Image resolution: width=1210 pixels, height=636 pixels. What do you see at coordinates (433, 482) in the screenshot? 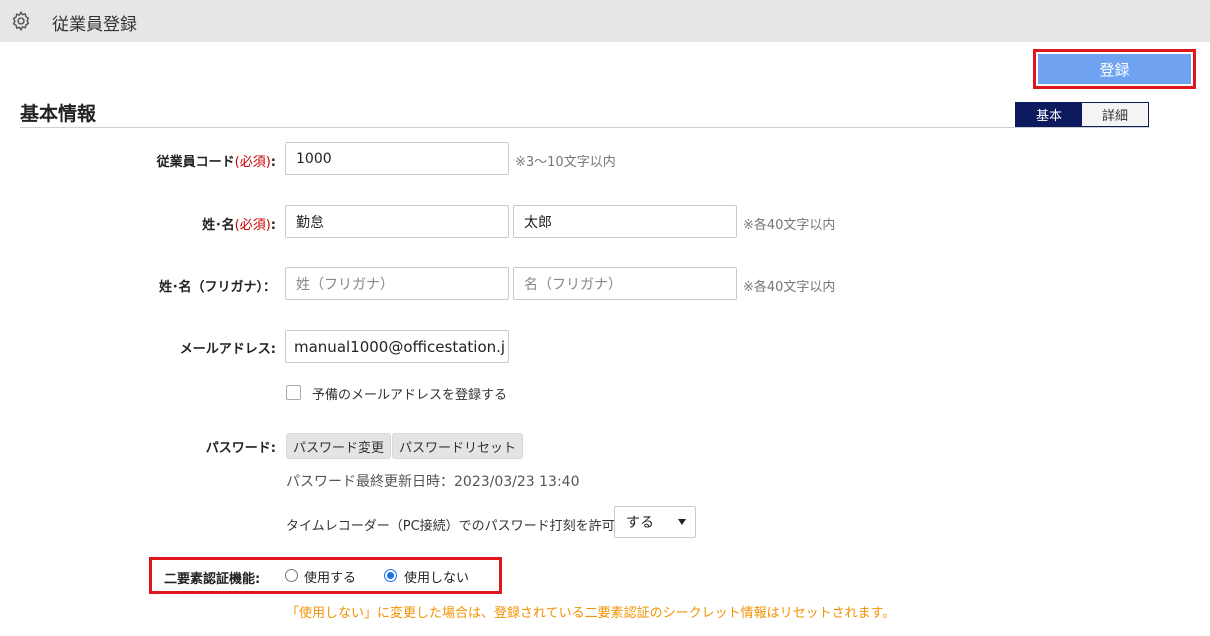
I see `password-last-updated: パスワード最終更新日時：2023/03/23 13:40` at bounding box center [433, 482].